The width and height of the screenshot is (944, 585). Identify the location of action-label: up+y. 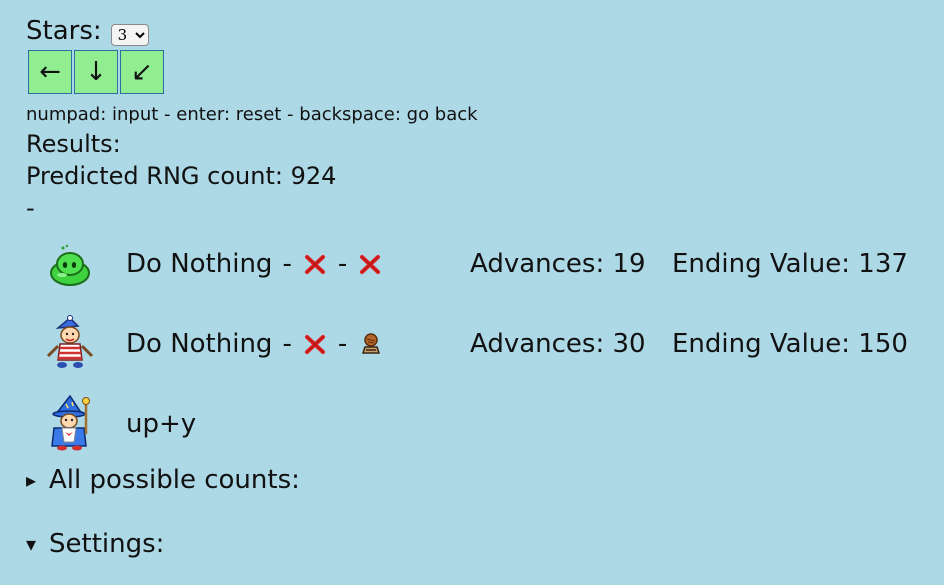
(161, 424).